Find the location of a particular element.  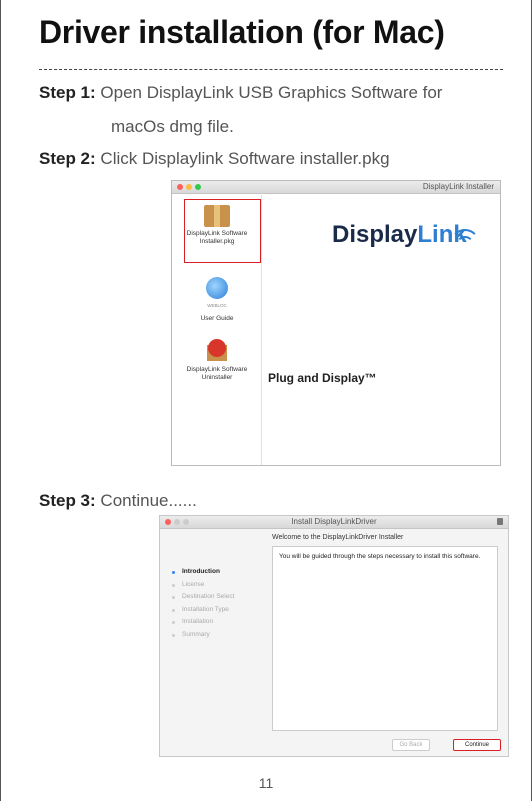

page-number: 11 is located at coordinates (266, 783).